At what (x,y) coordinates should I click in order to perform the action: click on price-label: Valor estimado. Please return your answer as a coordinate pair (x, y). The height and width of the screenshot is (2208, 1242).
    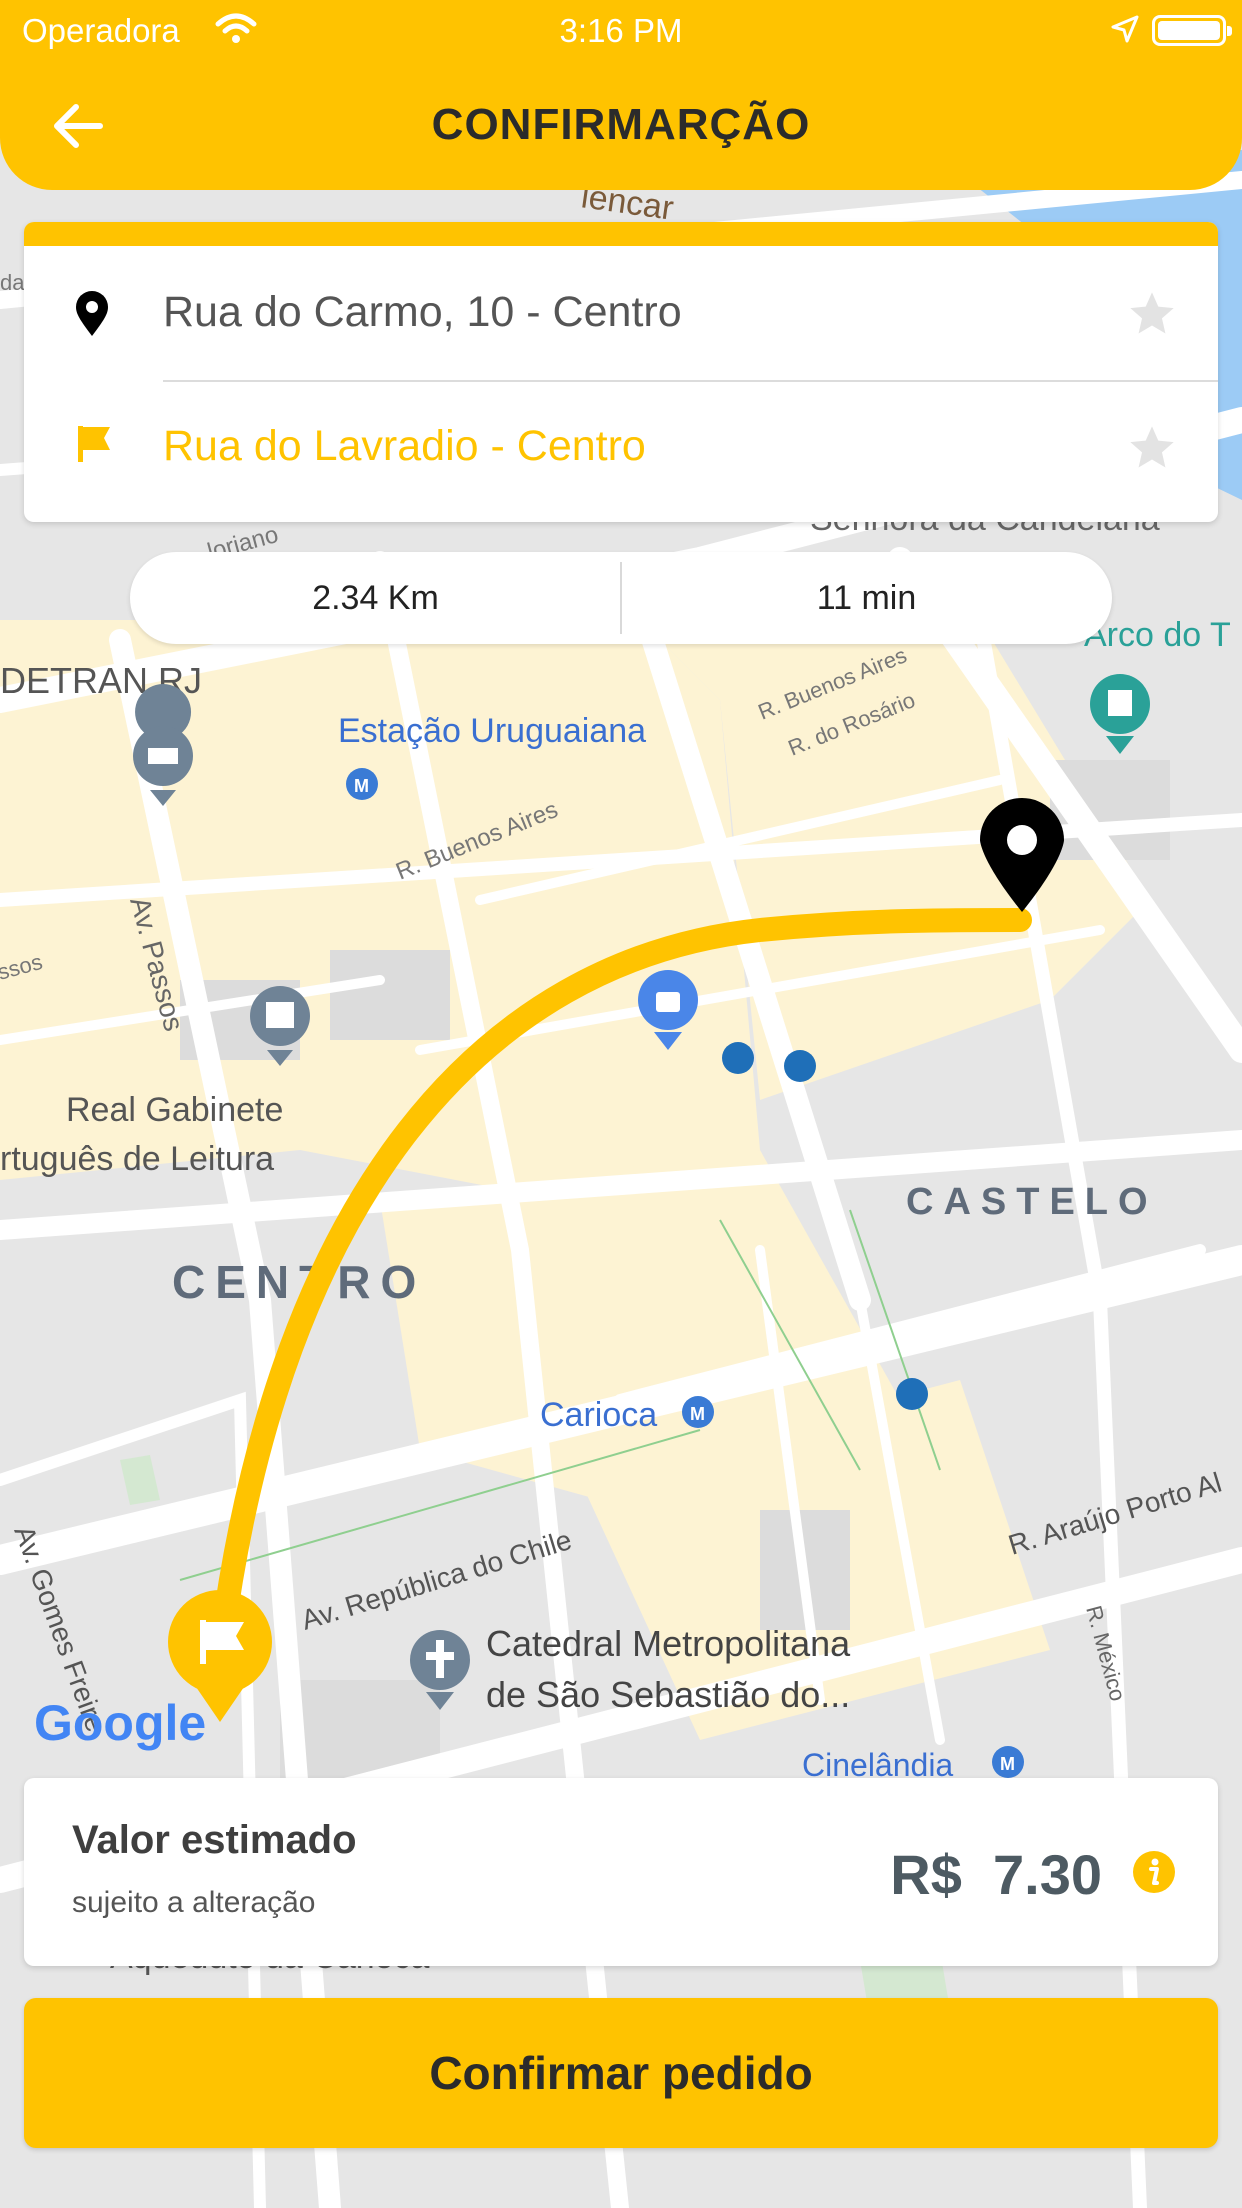
    Looking at the image, I should click on (214, 1840).